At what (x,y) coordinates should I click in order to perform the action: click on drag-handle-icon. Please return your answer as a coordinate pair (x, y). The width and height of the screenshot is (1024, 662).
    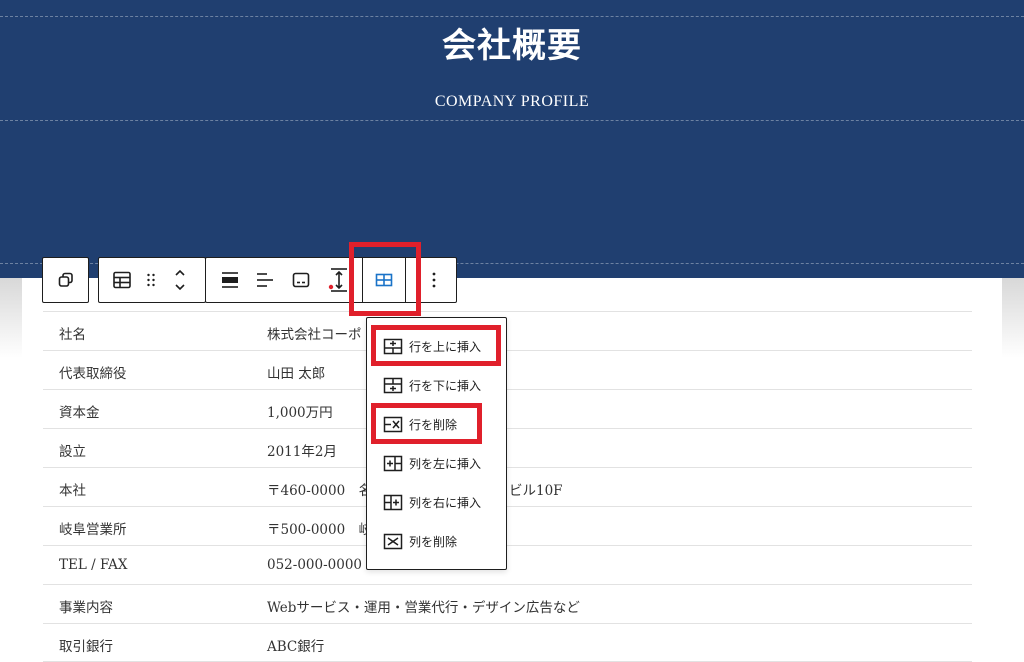
    Looking at the image, I should click on (151, 280).